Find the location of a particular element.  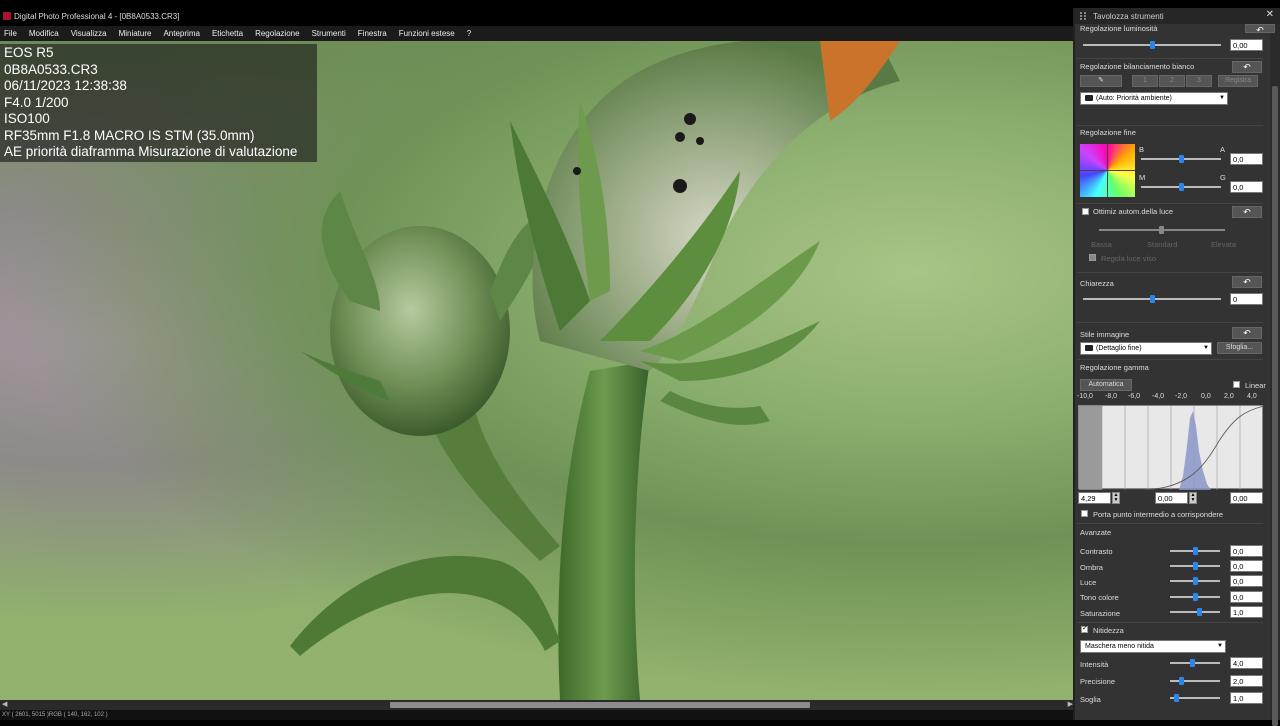

shadow-knob is located at coordinates (1195, 566).